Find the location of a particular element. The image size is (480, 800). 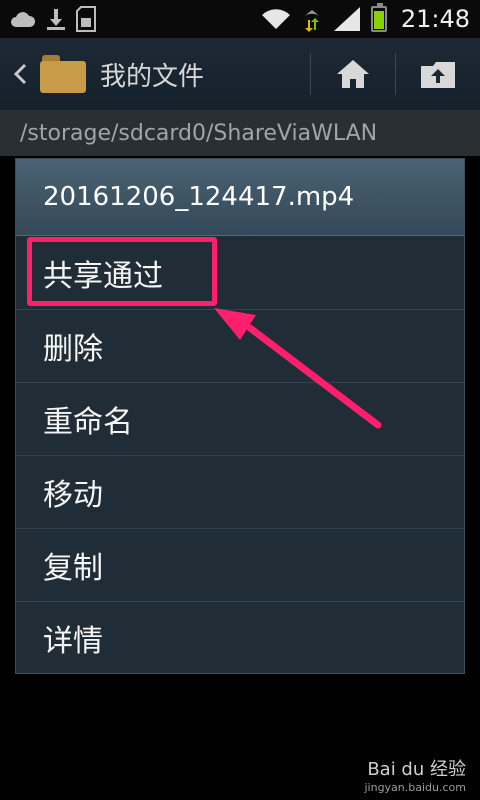

cloud-icon is located at coordinates (23, 19).